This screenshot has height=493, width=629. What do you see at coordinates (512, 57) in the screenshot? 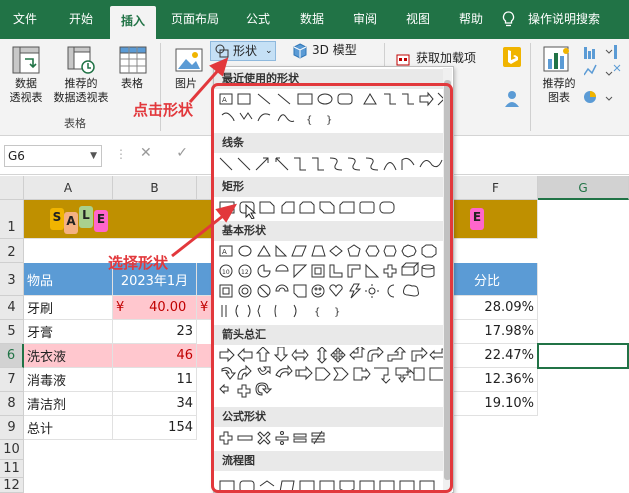
I see `bing-icon` at bounding box center [512, 57].